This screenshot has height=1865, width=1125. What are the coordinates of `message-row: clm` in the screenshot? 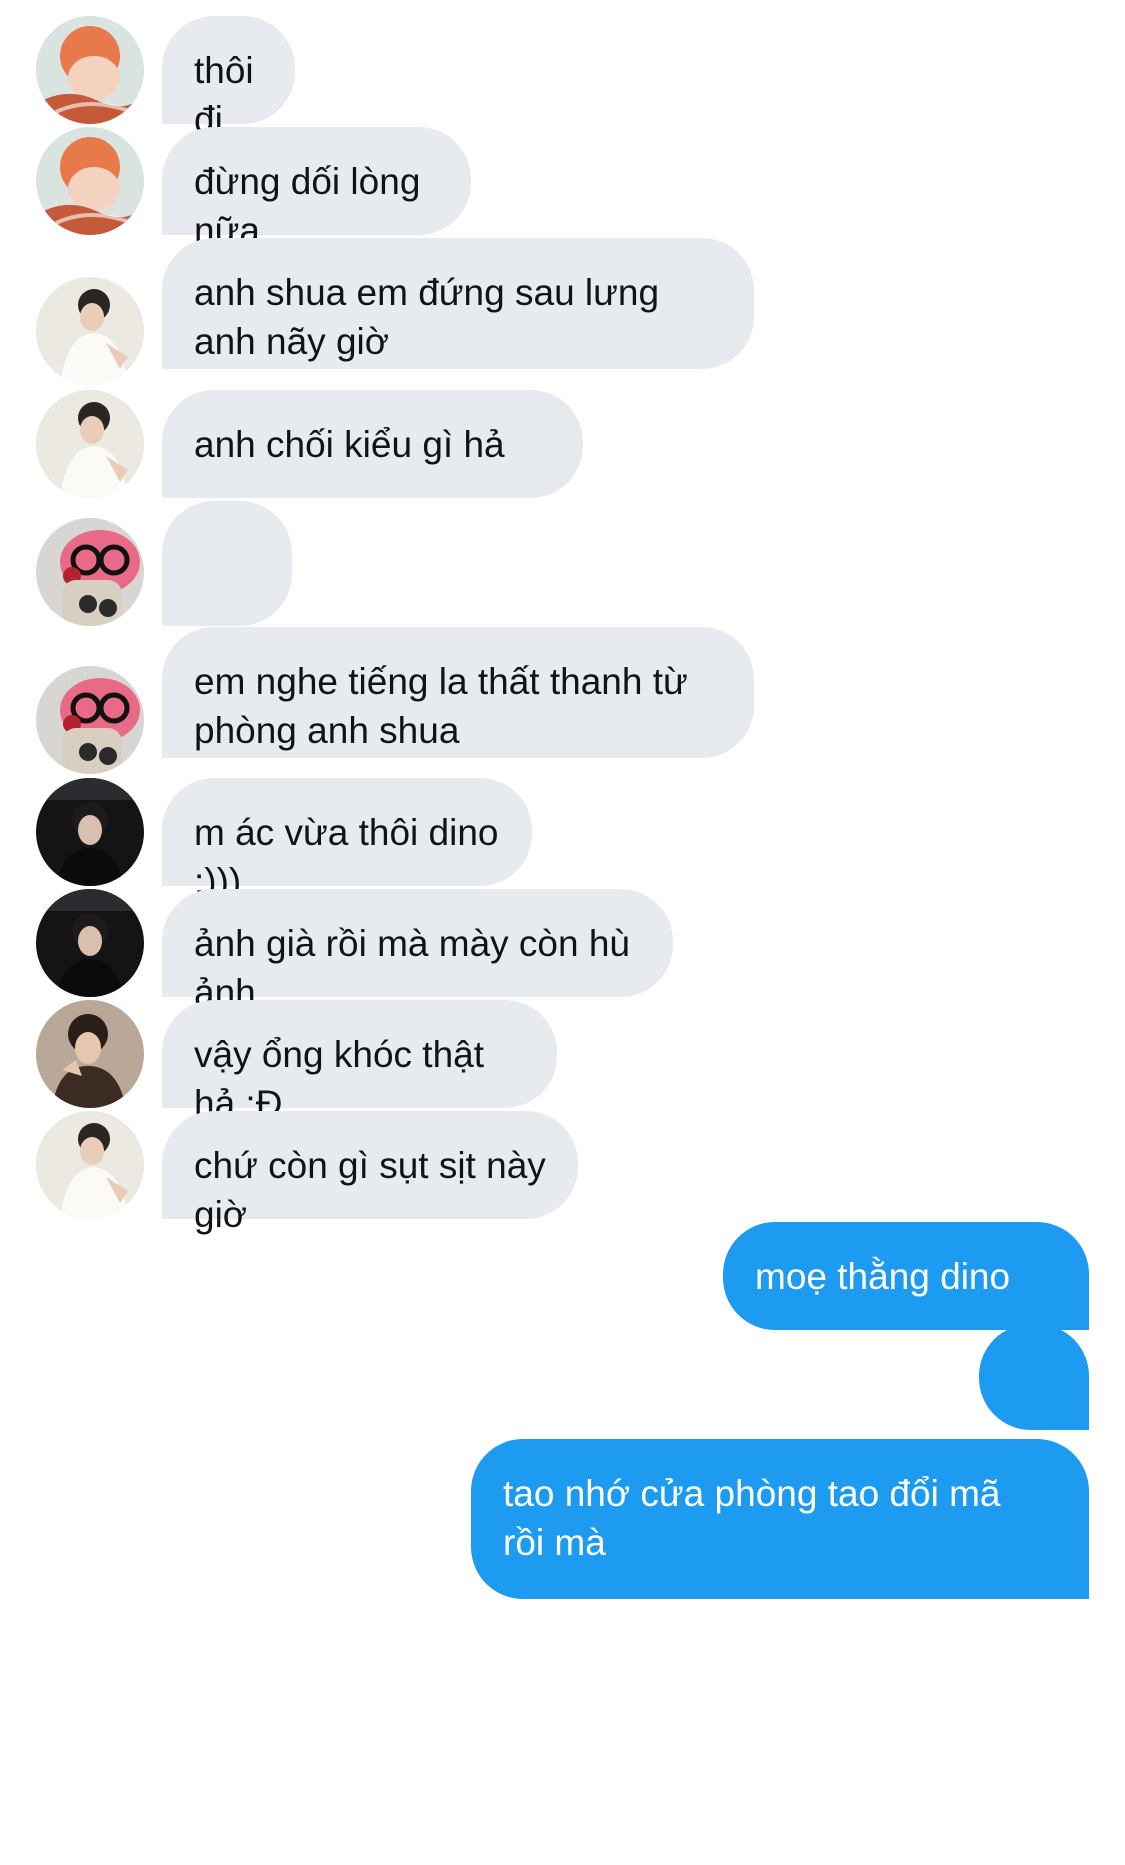 It's located at (562, 613).